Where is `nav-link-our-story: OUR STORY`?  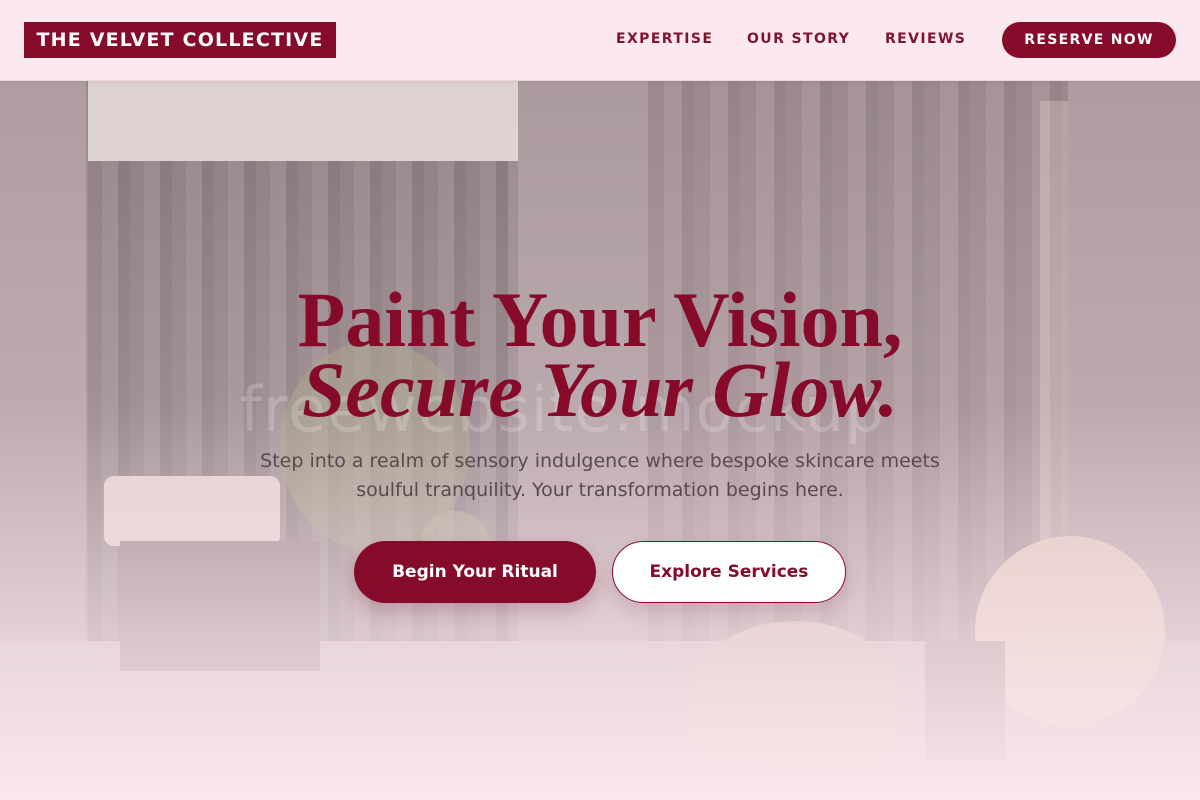 nav-link-our-story: OUR STORY is located at coordinates (798, 39).